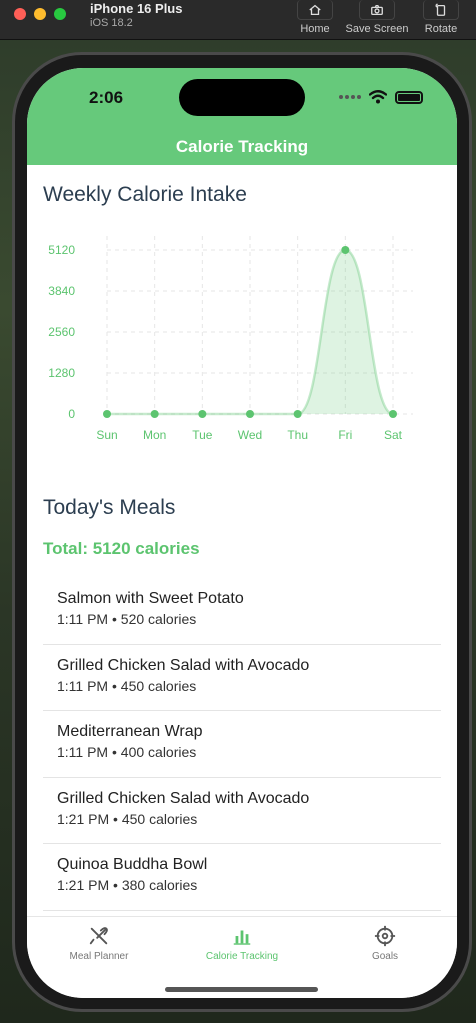 Image resolution: width=476 pixels, height=1023 pixels. Describe the element at coordinates (107, 414) in the screenshot. I see `data-point-sun` at that location.